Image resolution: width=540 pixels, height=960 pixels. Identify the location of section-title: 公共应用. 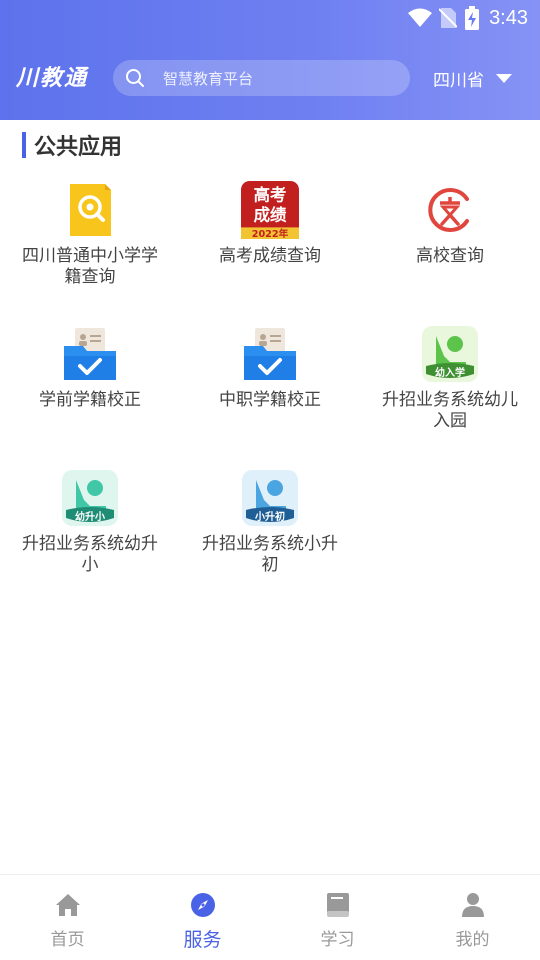
(72, 145).